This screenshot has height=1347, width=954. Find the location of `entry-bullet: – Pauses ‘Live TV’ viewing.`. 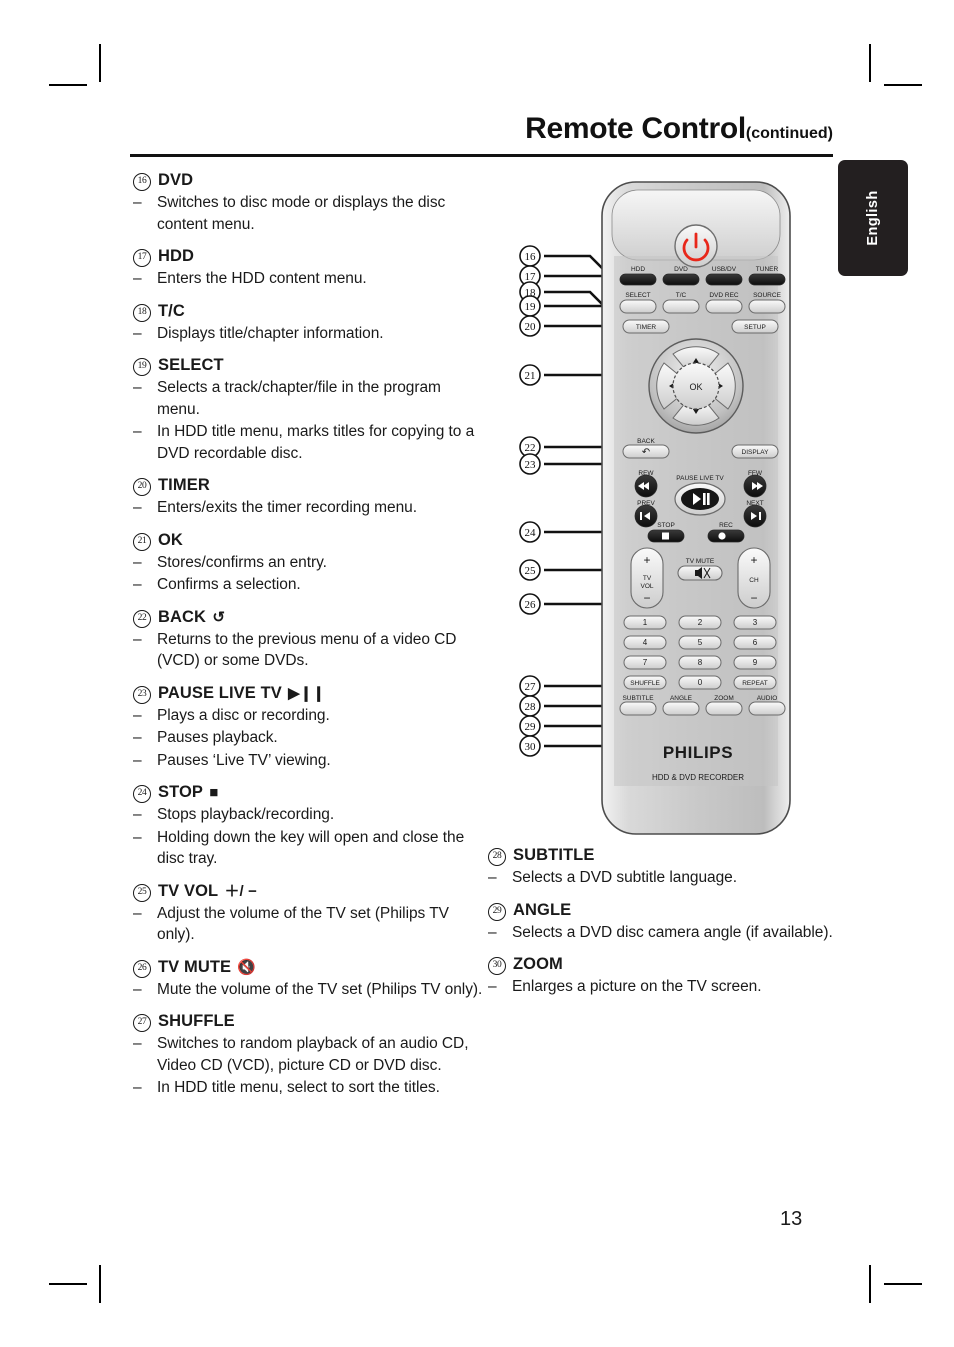

entry-bullet: – Pauses ‘Live TV’ viewing. is located at coordinates (308, 761).